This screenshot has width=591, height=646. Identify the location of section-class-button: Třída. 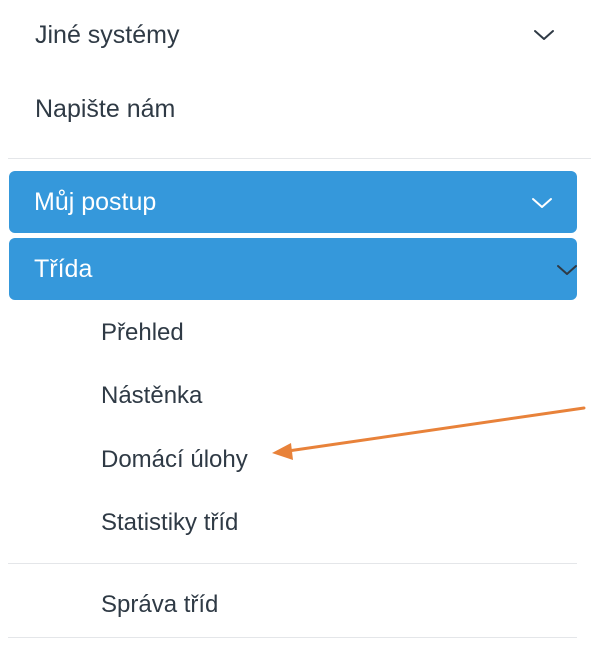
(293, 269).